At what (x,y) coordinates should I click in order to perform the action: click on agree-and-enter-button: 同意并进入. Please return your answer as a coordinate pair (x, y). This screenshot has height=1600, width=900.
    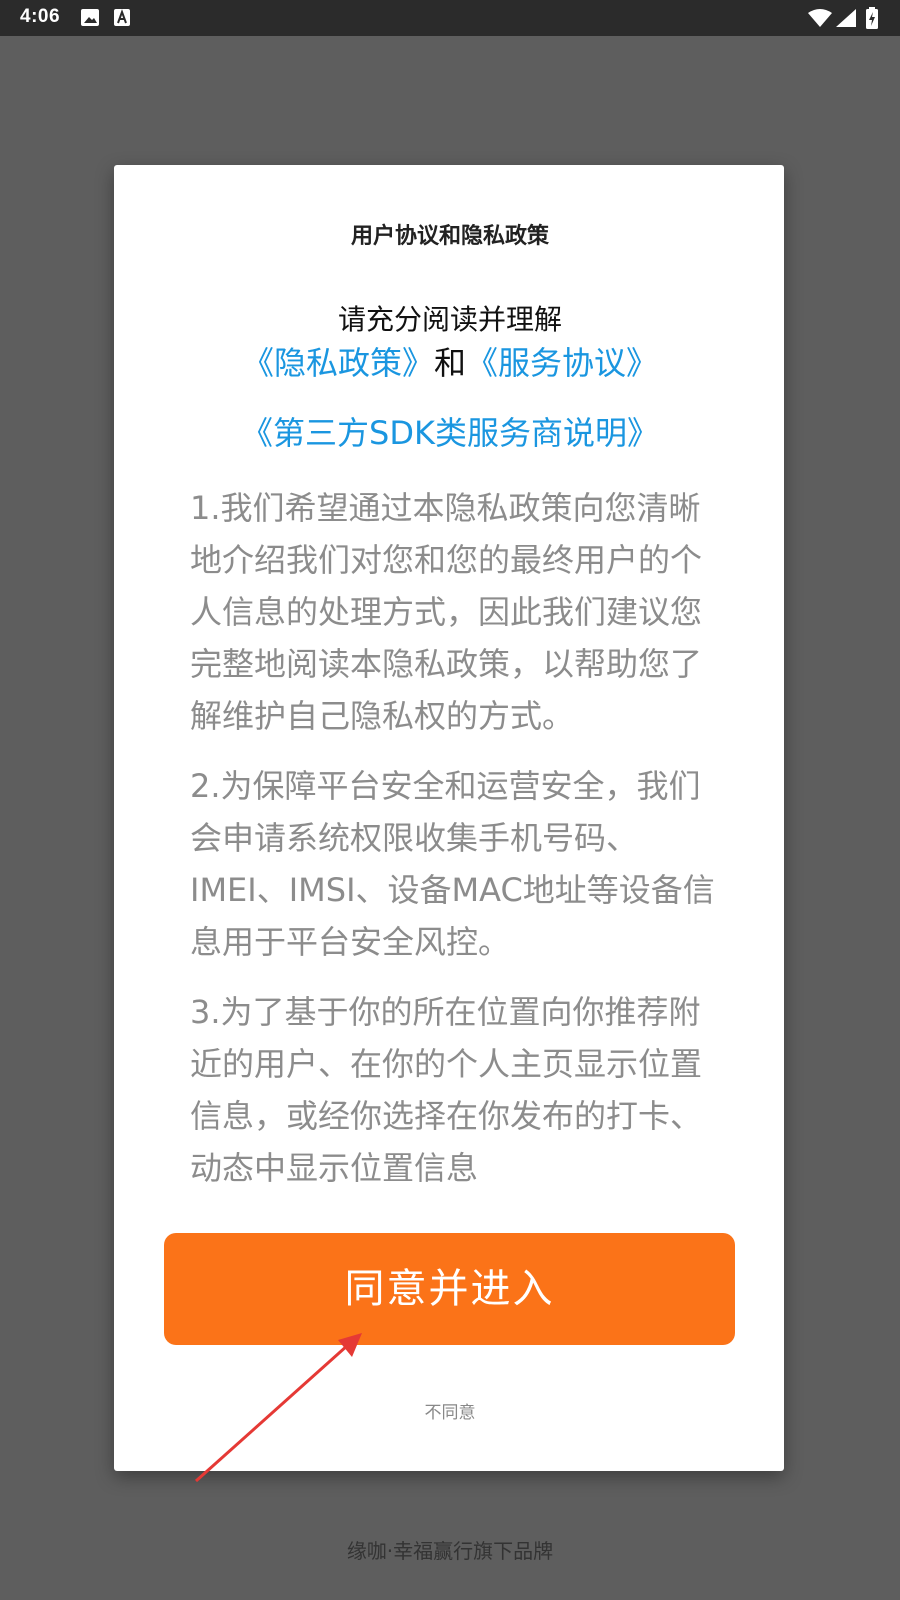
    Looking at the image, I should click on (449, 1289).